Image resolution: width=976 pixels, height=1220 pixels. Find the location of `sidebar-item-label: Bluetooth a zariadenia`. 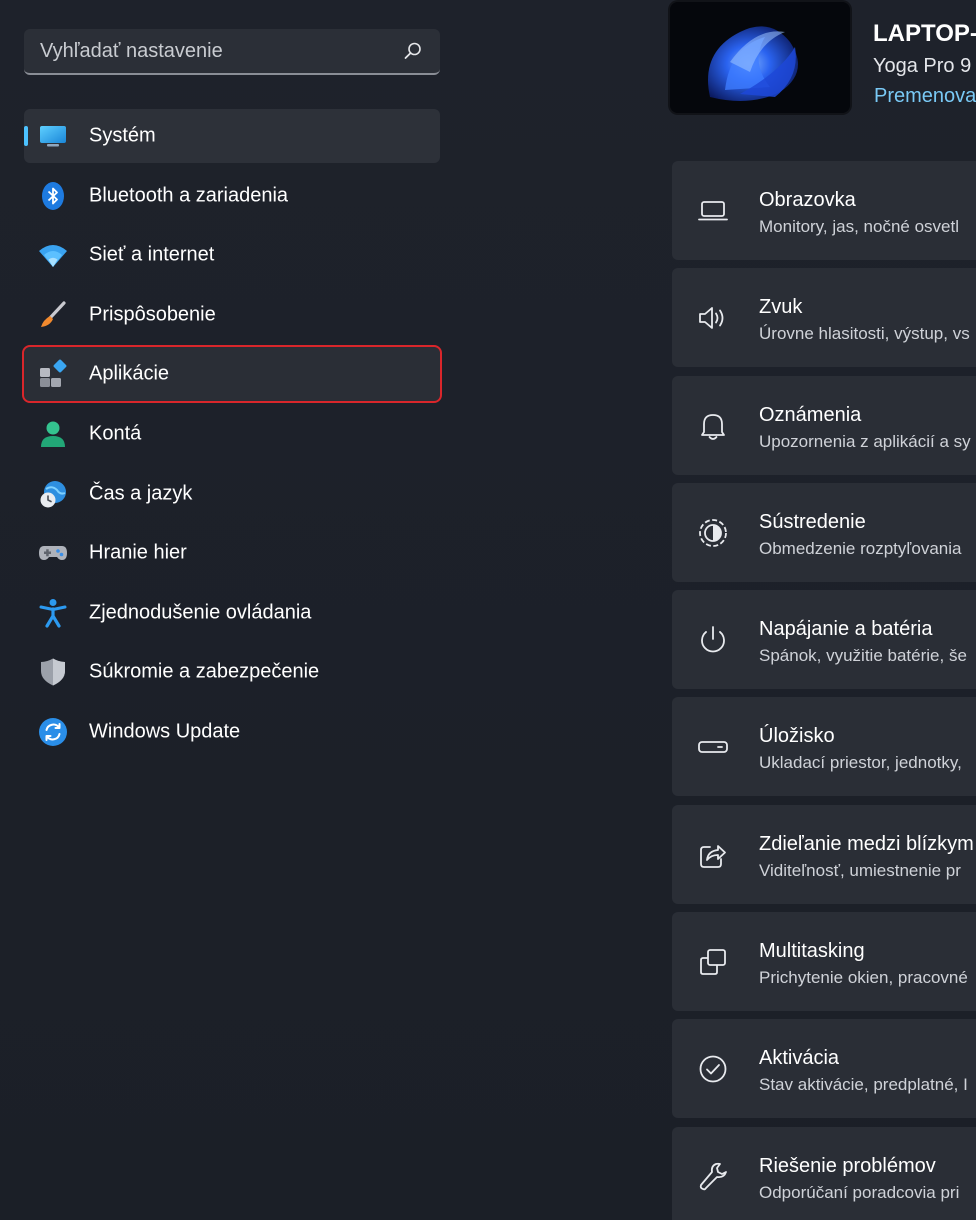

sidebar-item-label: Bluetooth a zariadenia is located at coordinates (189, 195).